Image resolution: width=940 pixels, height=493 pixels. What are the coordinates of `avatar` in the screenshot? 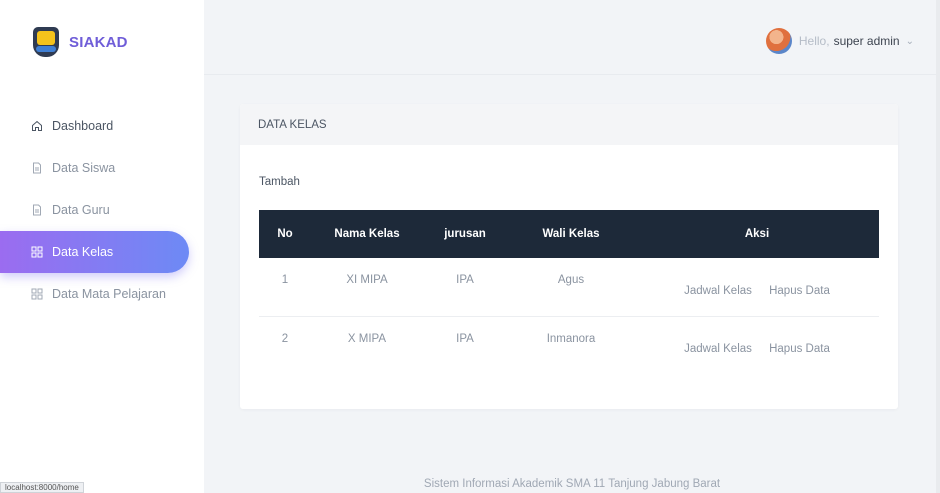 It's located at (778, 41).